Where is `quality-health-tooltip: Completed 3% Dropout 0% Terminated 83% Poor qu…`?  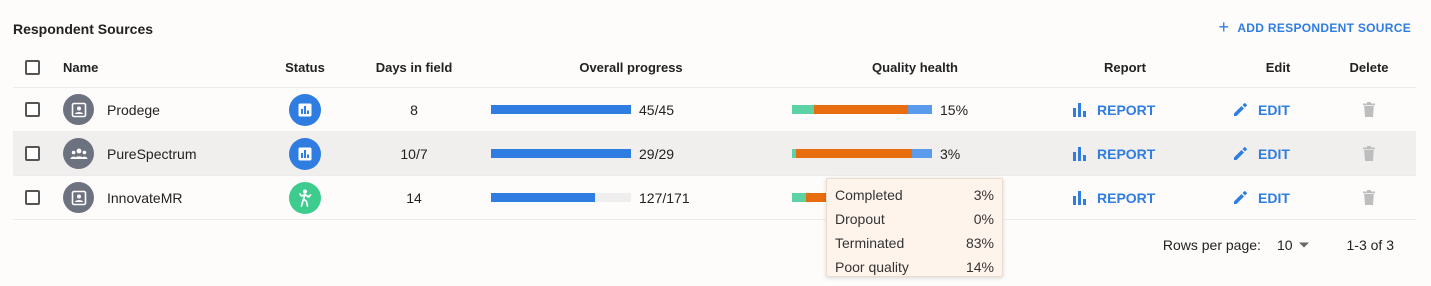 quality-health-tooltip: Completed 3% Dropout 0% Terminated 83% Poor qu… is located at coordinates (914, 227).